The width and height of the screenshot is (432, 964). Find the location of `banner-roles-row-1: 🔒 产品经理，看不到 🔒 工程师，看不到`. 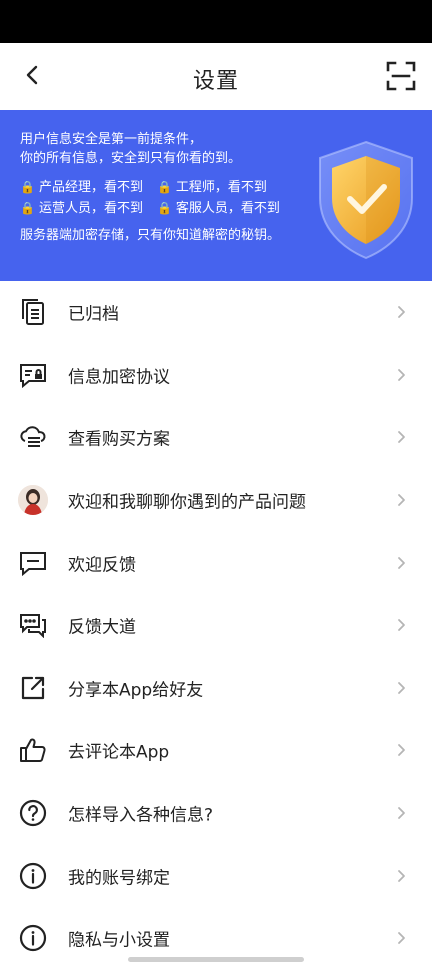

banner-roles-row-1: 🔒 产品经理，看不到 🔒 工程师，看不到 is located at coordinates (143, 187).